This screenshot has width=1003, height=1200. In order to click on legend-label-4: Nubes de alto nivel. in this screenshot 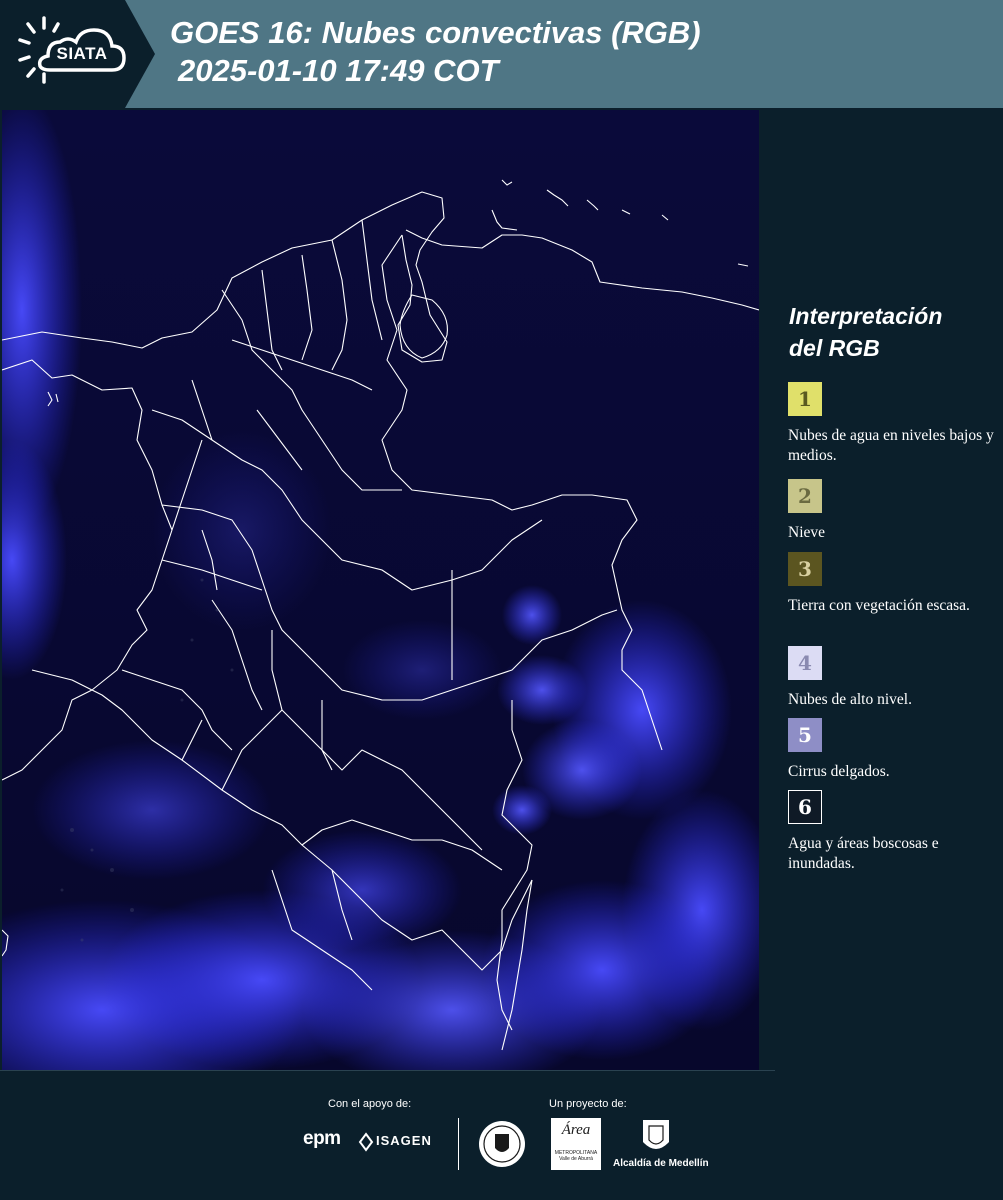, I will do `click(850, 699)`.